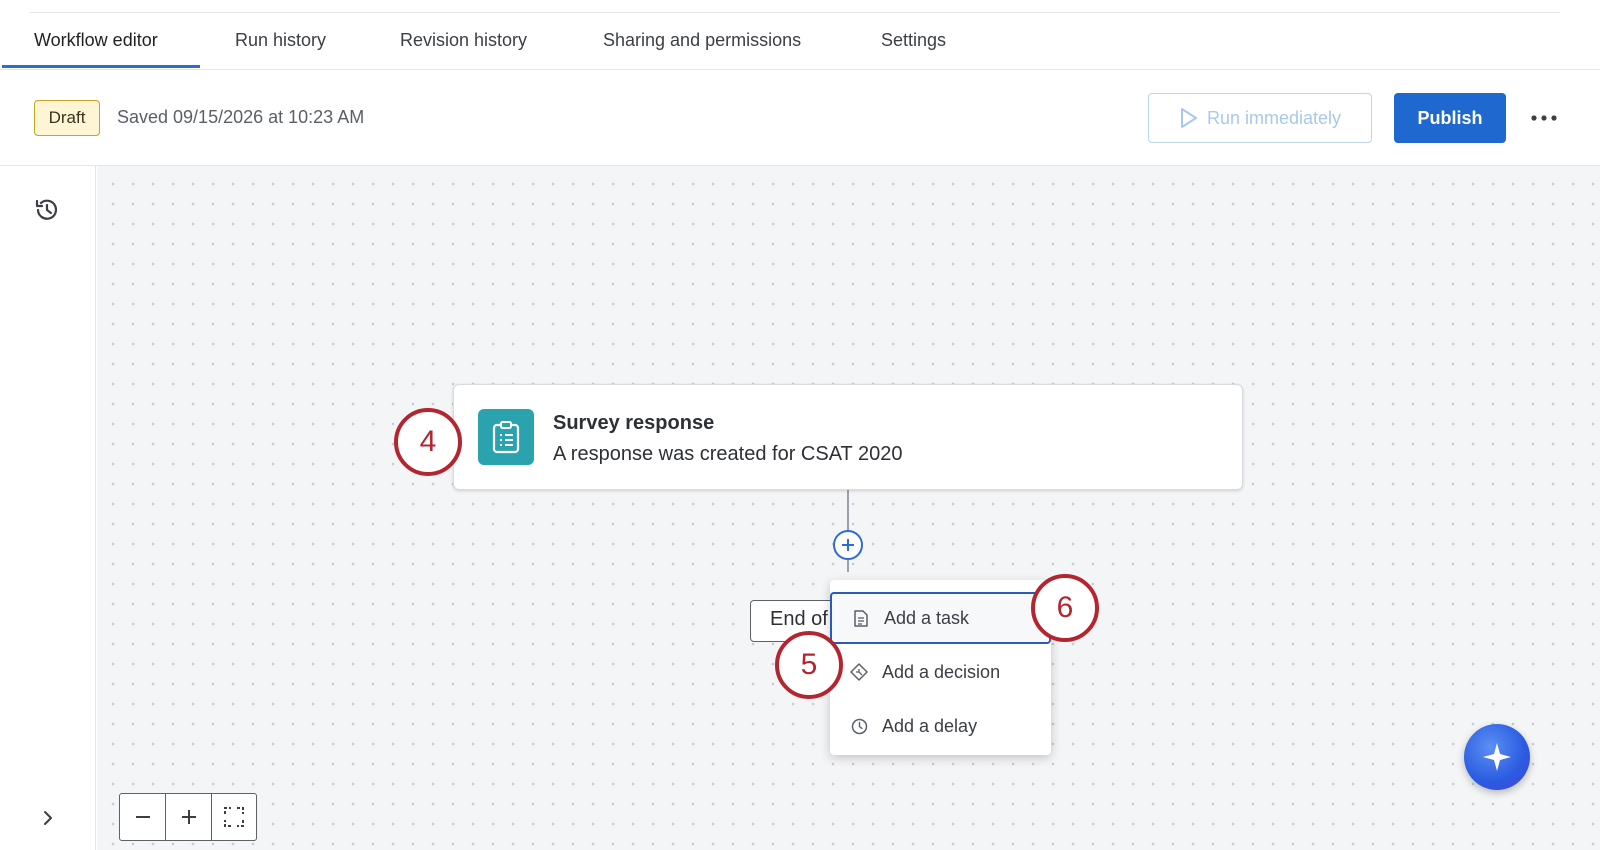 This screenshot has width=1600, height=850. I want to click on play-icon, so click(1188, 118).